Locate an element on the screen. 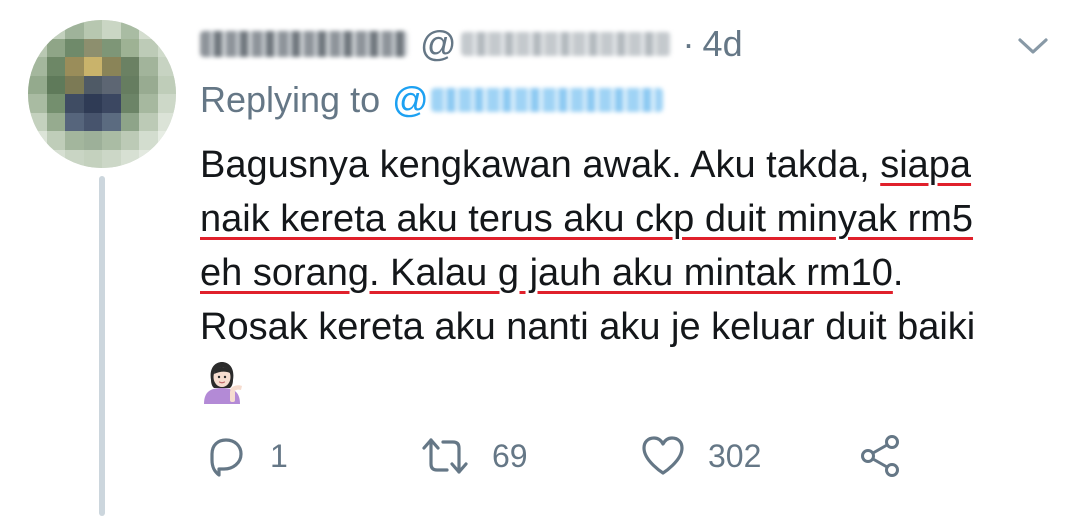 The width and height of the screenshot is (1080, 516). tweet-actions: 1 69 302 is located at coordinates (540, 456).